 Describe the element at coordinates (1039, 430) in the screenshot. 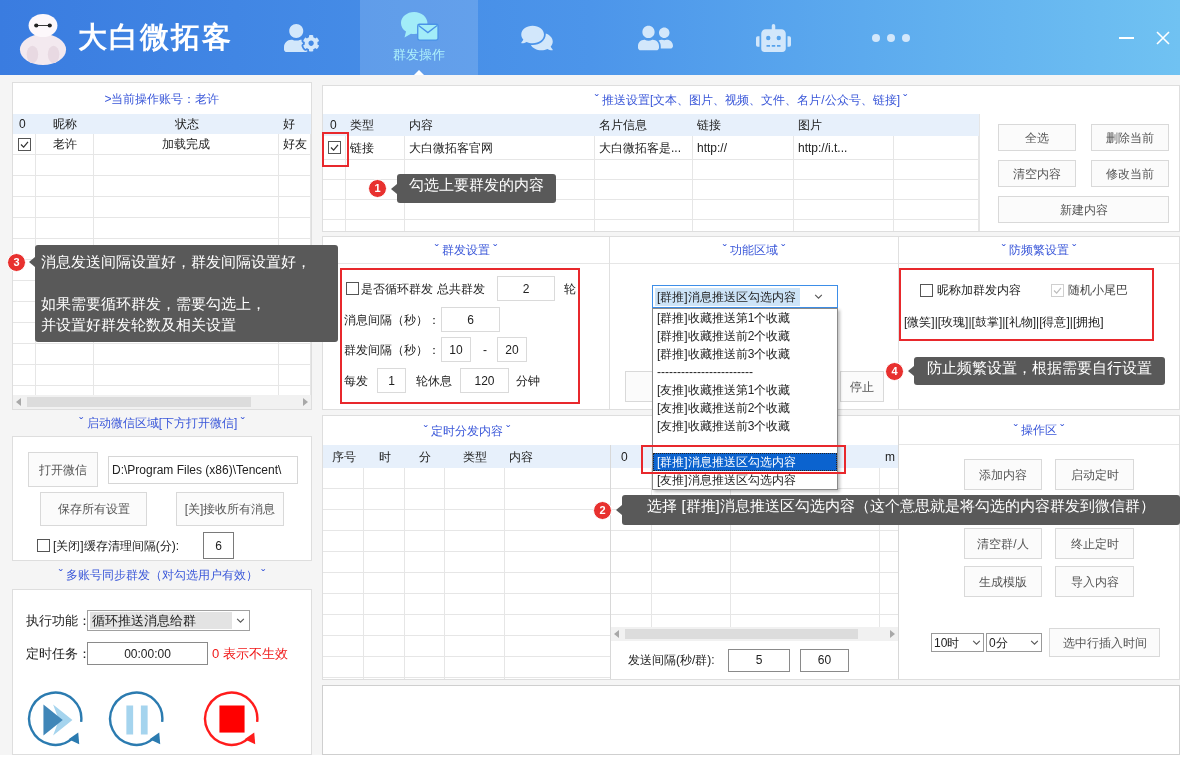

I see `section-title: ˇ 操作区 ˇ` at that location.